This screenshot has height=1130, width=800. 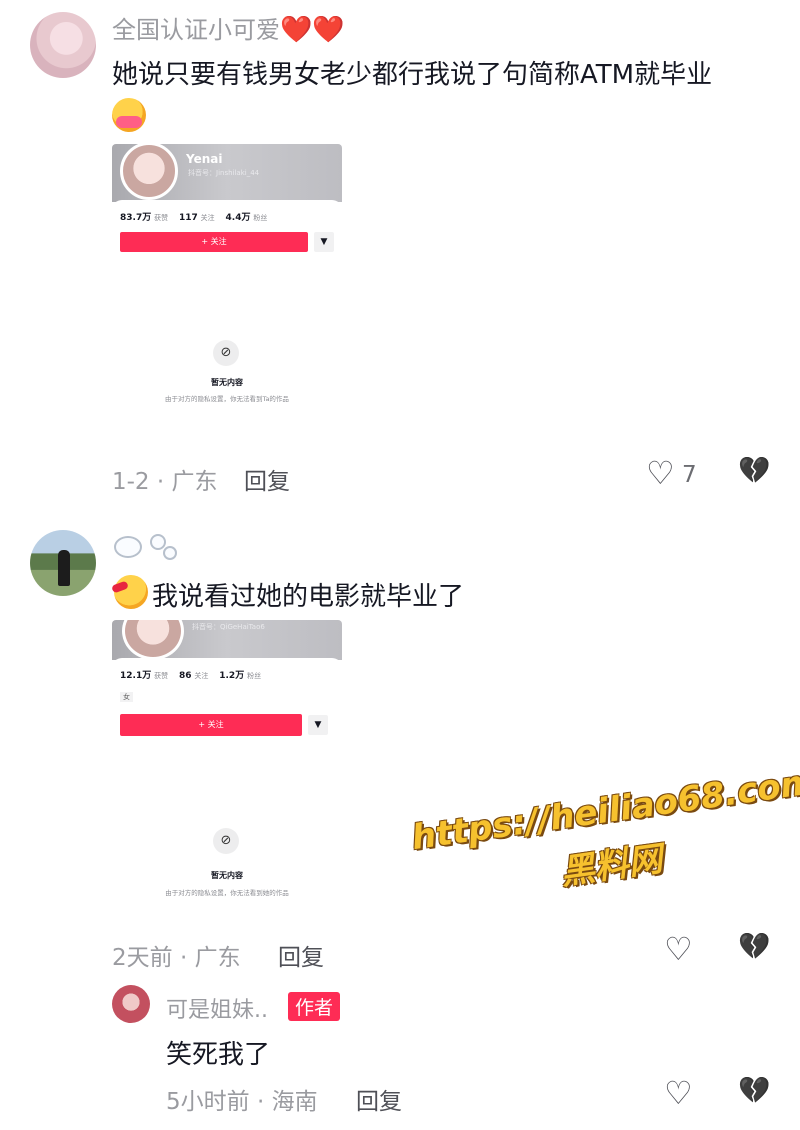 I want to click on like-count: 7, so click(x=689, y=475).